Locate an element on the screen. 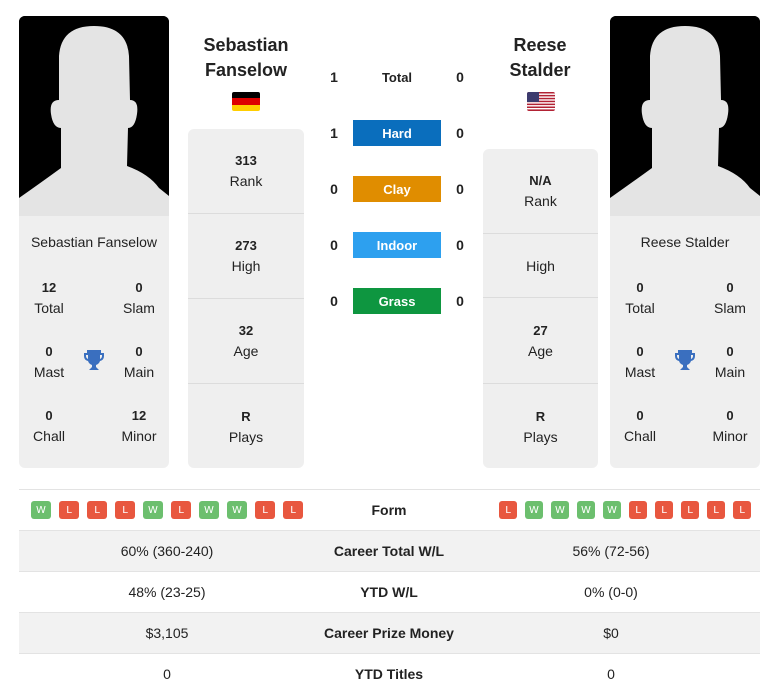 Image resolution: width=779 pixels, height=699 pixels. table-row: $3,105 Career Prize Money $0 is located at coordinates (389, 632).